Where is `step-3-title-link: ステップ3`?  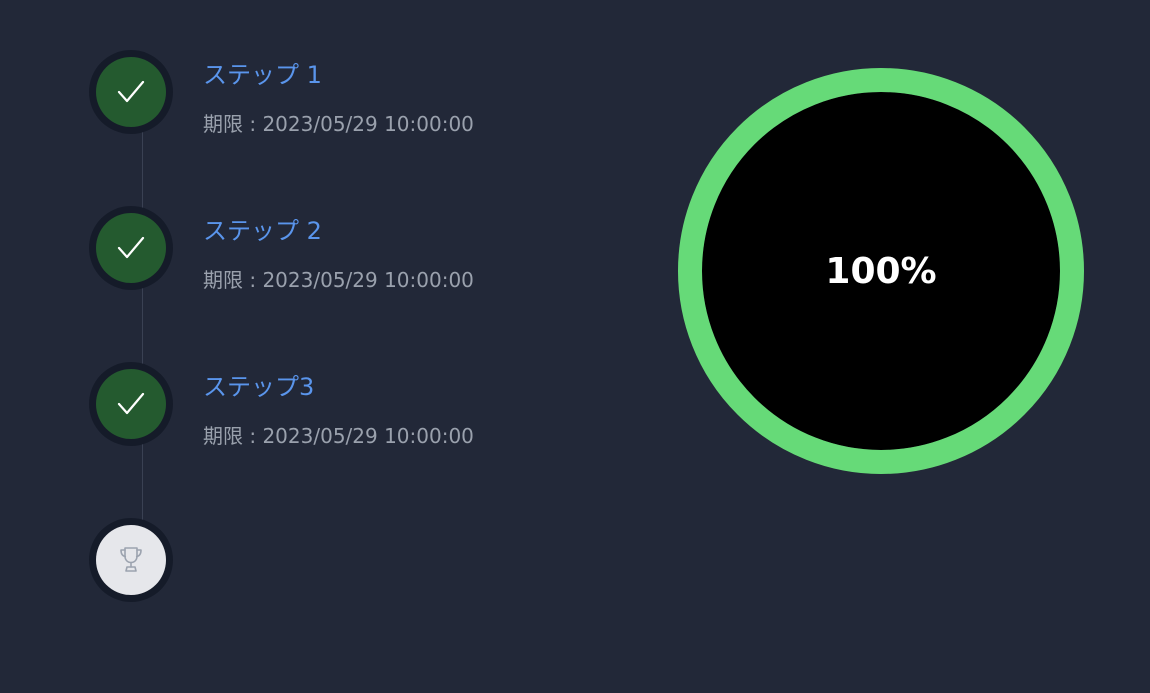
step-3-title-link: ステップ3 is located at coordinates (258, 387).